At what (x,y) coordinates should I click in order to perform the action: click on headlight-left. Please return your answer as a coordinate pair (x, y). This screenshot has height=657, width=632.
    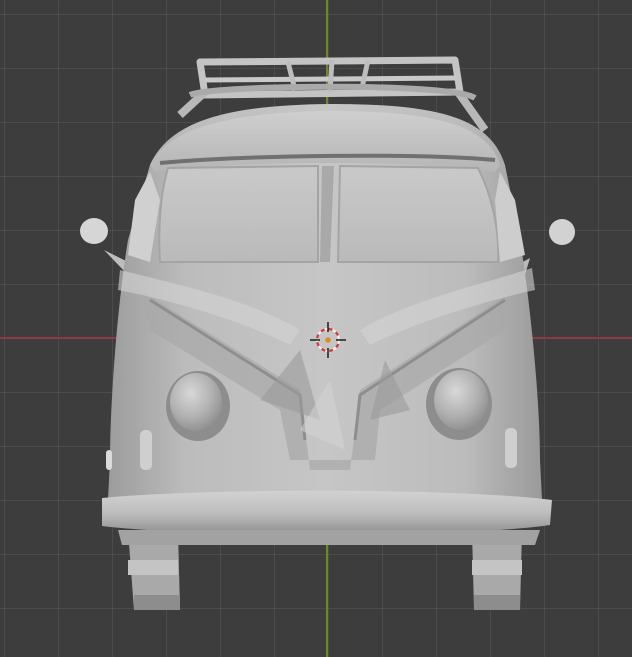
    Looking at the image, I should click on (198, 406).